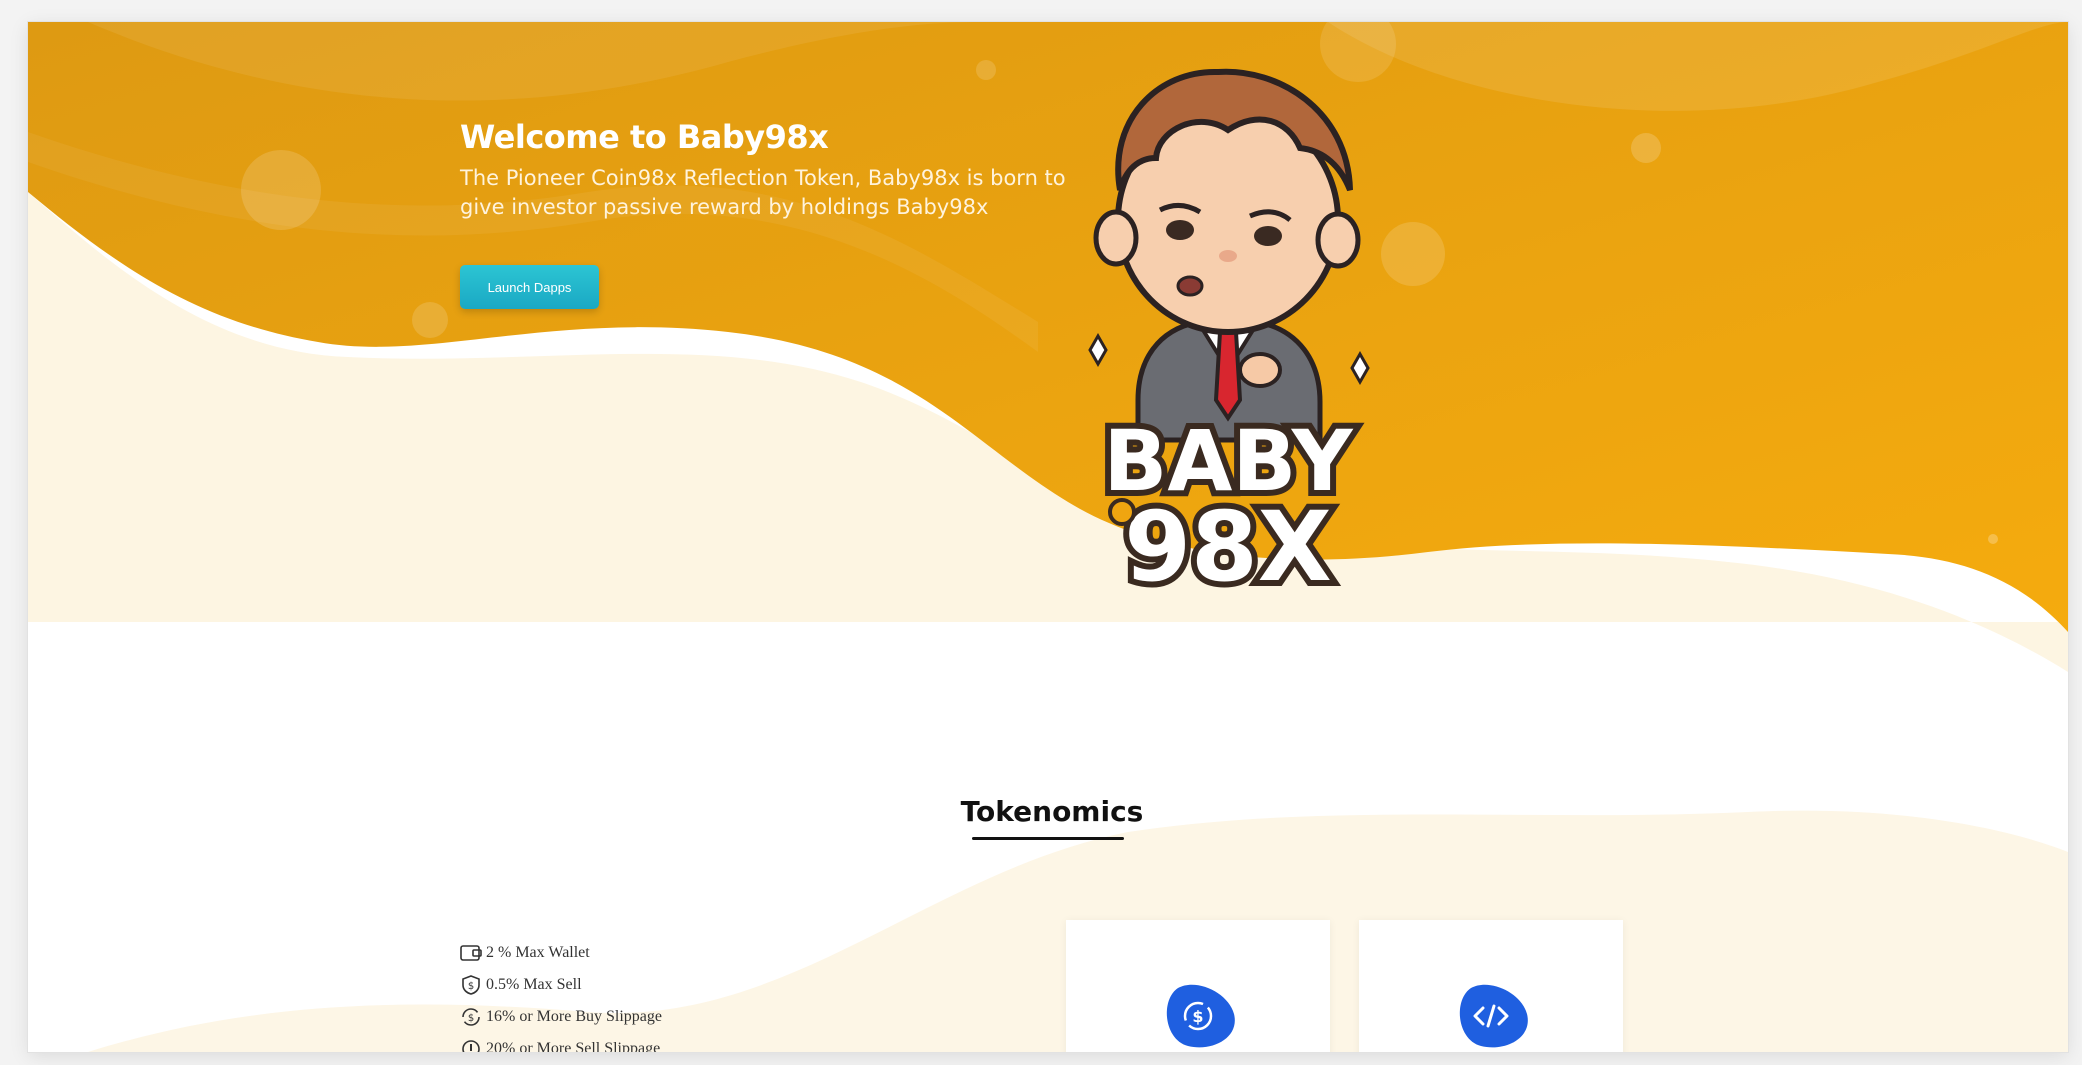 The height and width of the screenshot is (1065, 2082). What do you see at coordinates (644, 137) in the screenshot?
I see `hero-title: Welcome to Baby98x` at bounding box center [644, 137].